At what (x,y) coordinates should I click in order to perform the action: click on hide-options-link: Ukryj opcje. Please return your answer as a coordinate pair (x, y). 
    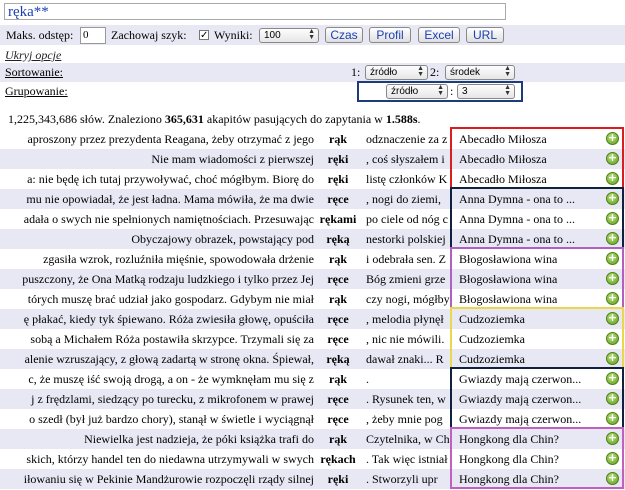
    Looking at the image, I should click on (33, 55).